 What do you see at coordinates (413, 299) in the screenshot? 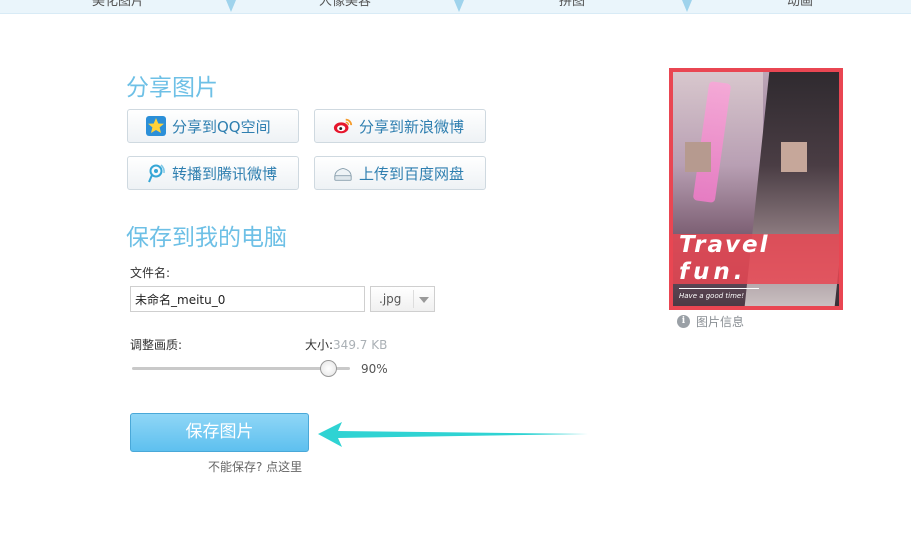
I see `select-divider` at bounding box center [413, 299].